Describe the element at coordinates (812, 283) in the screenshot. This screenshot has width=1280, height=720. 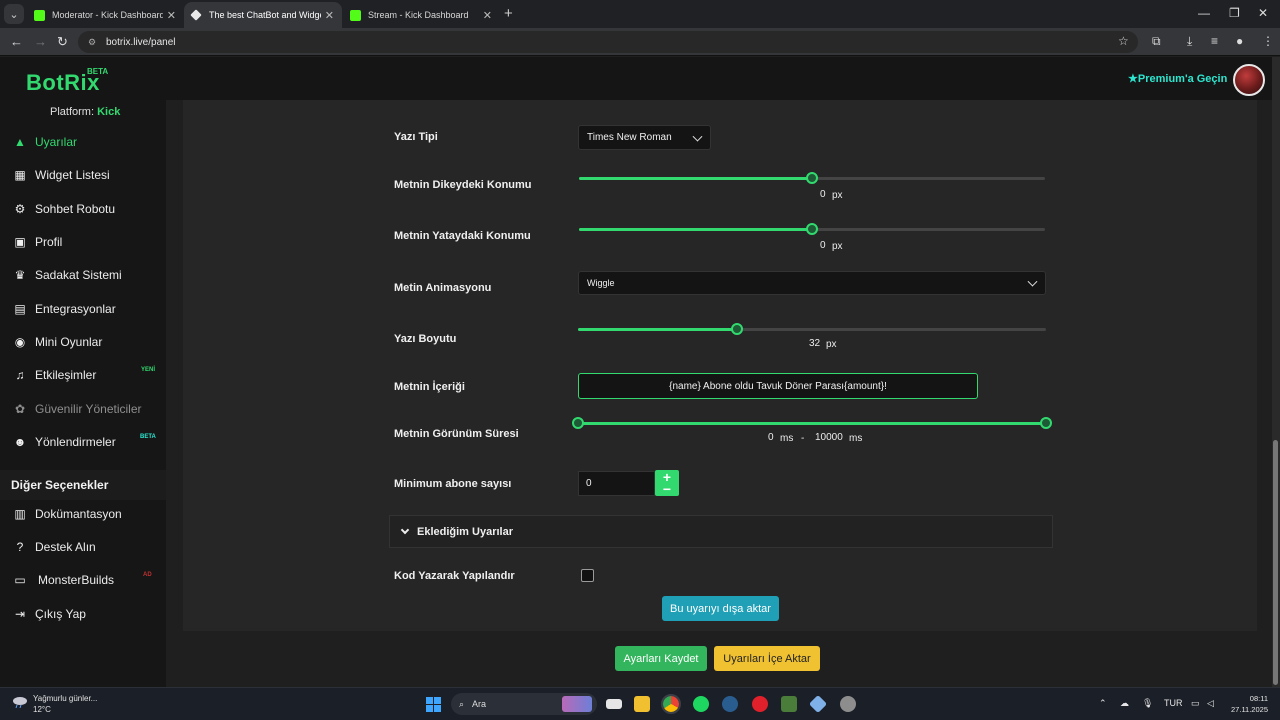
I see `animation-select: Wiggle` at that location.